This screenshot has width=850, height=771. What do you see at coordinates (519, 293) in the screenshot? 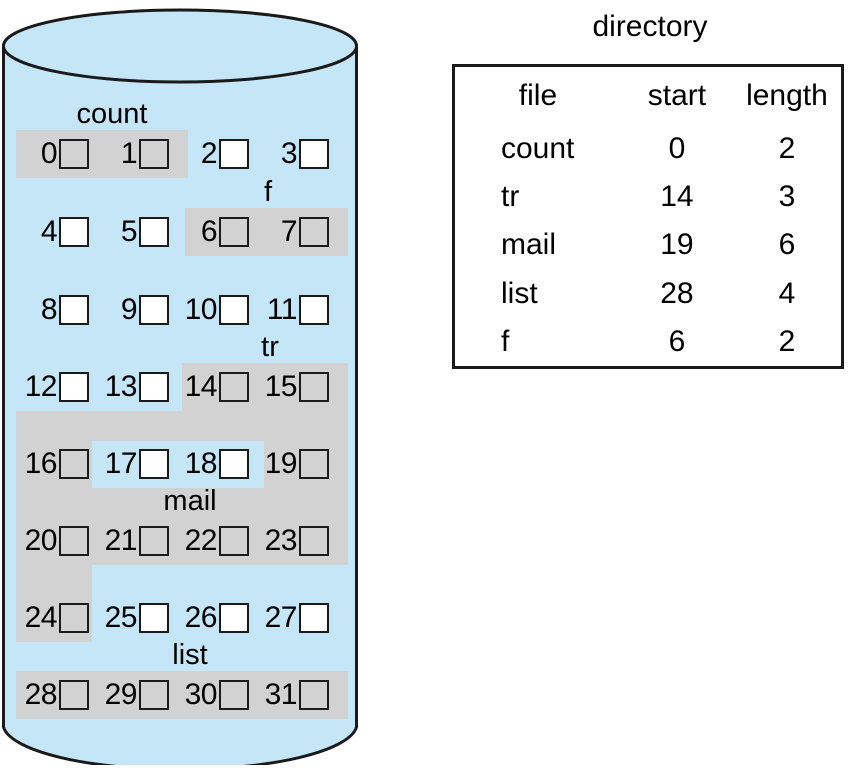
I see `cell-file: list` at bounding box center [519, 293].